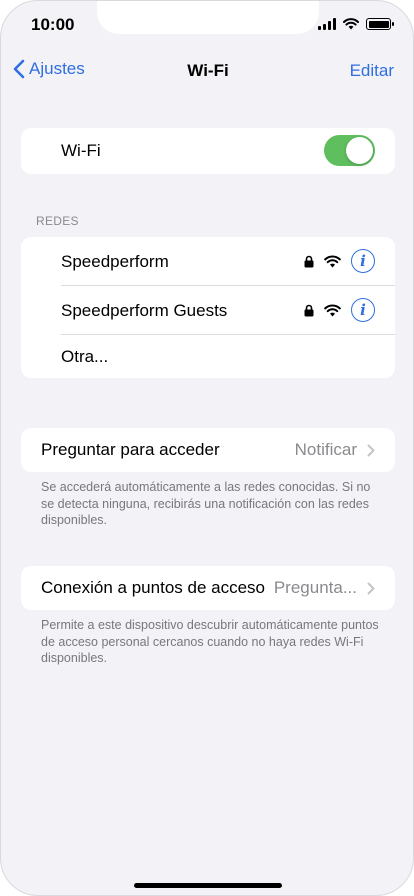 This screenshot has width=414, height=896. I want to click on navigation-bar: Ajustes Wi-Fi Editar, so click(207, 72).